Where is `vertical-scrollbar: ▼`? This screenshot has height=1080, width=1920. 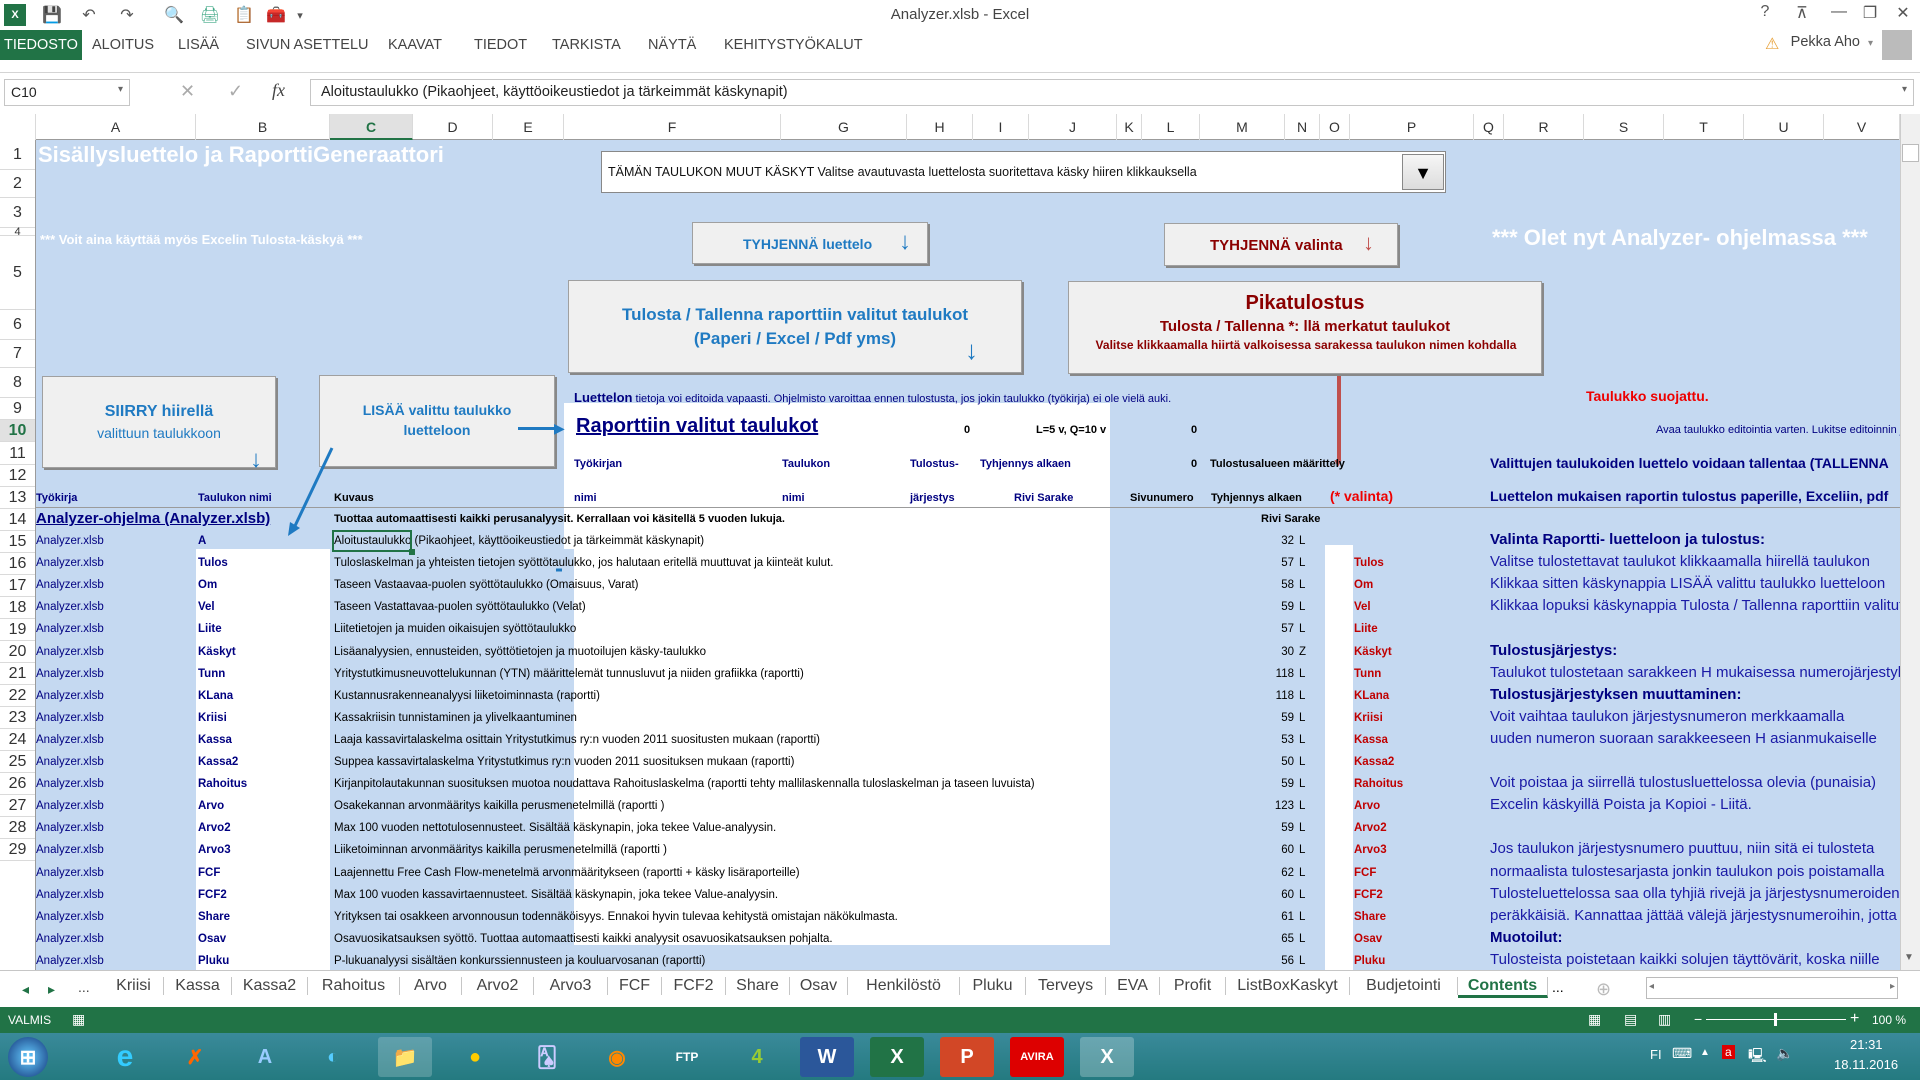
vertical-scrollbar: ▼ is located at coordinates (1910, 542).